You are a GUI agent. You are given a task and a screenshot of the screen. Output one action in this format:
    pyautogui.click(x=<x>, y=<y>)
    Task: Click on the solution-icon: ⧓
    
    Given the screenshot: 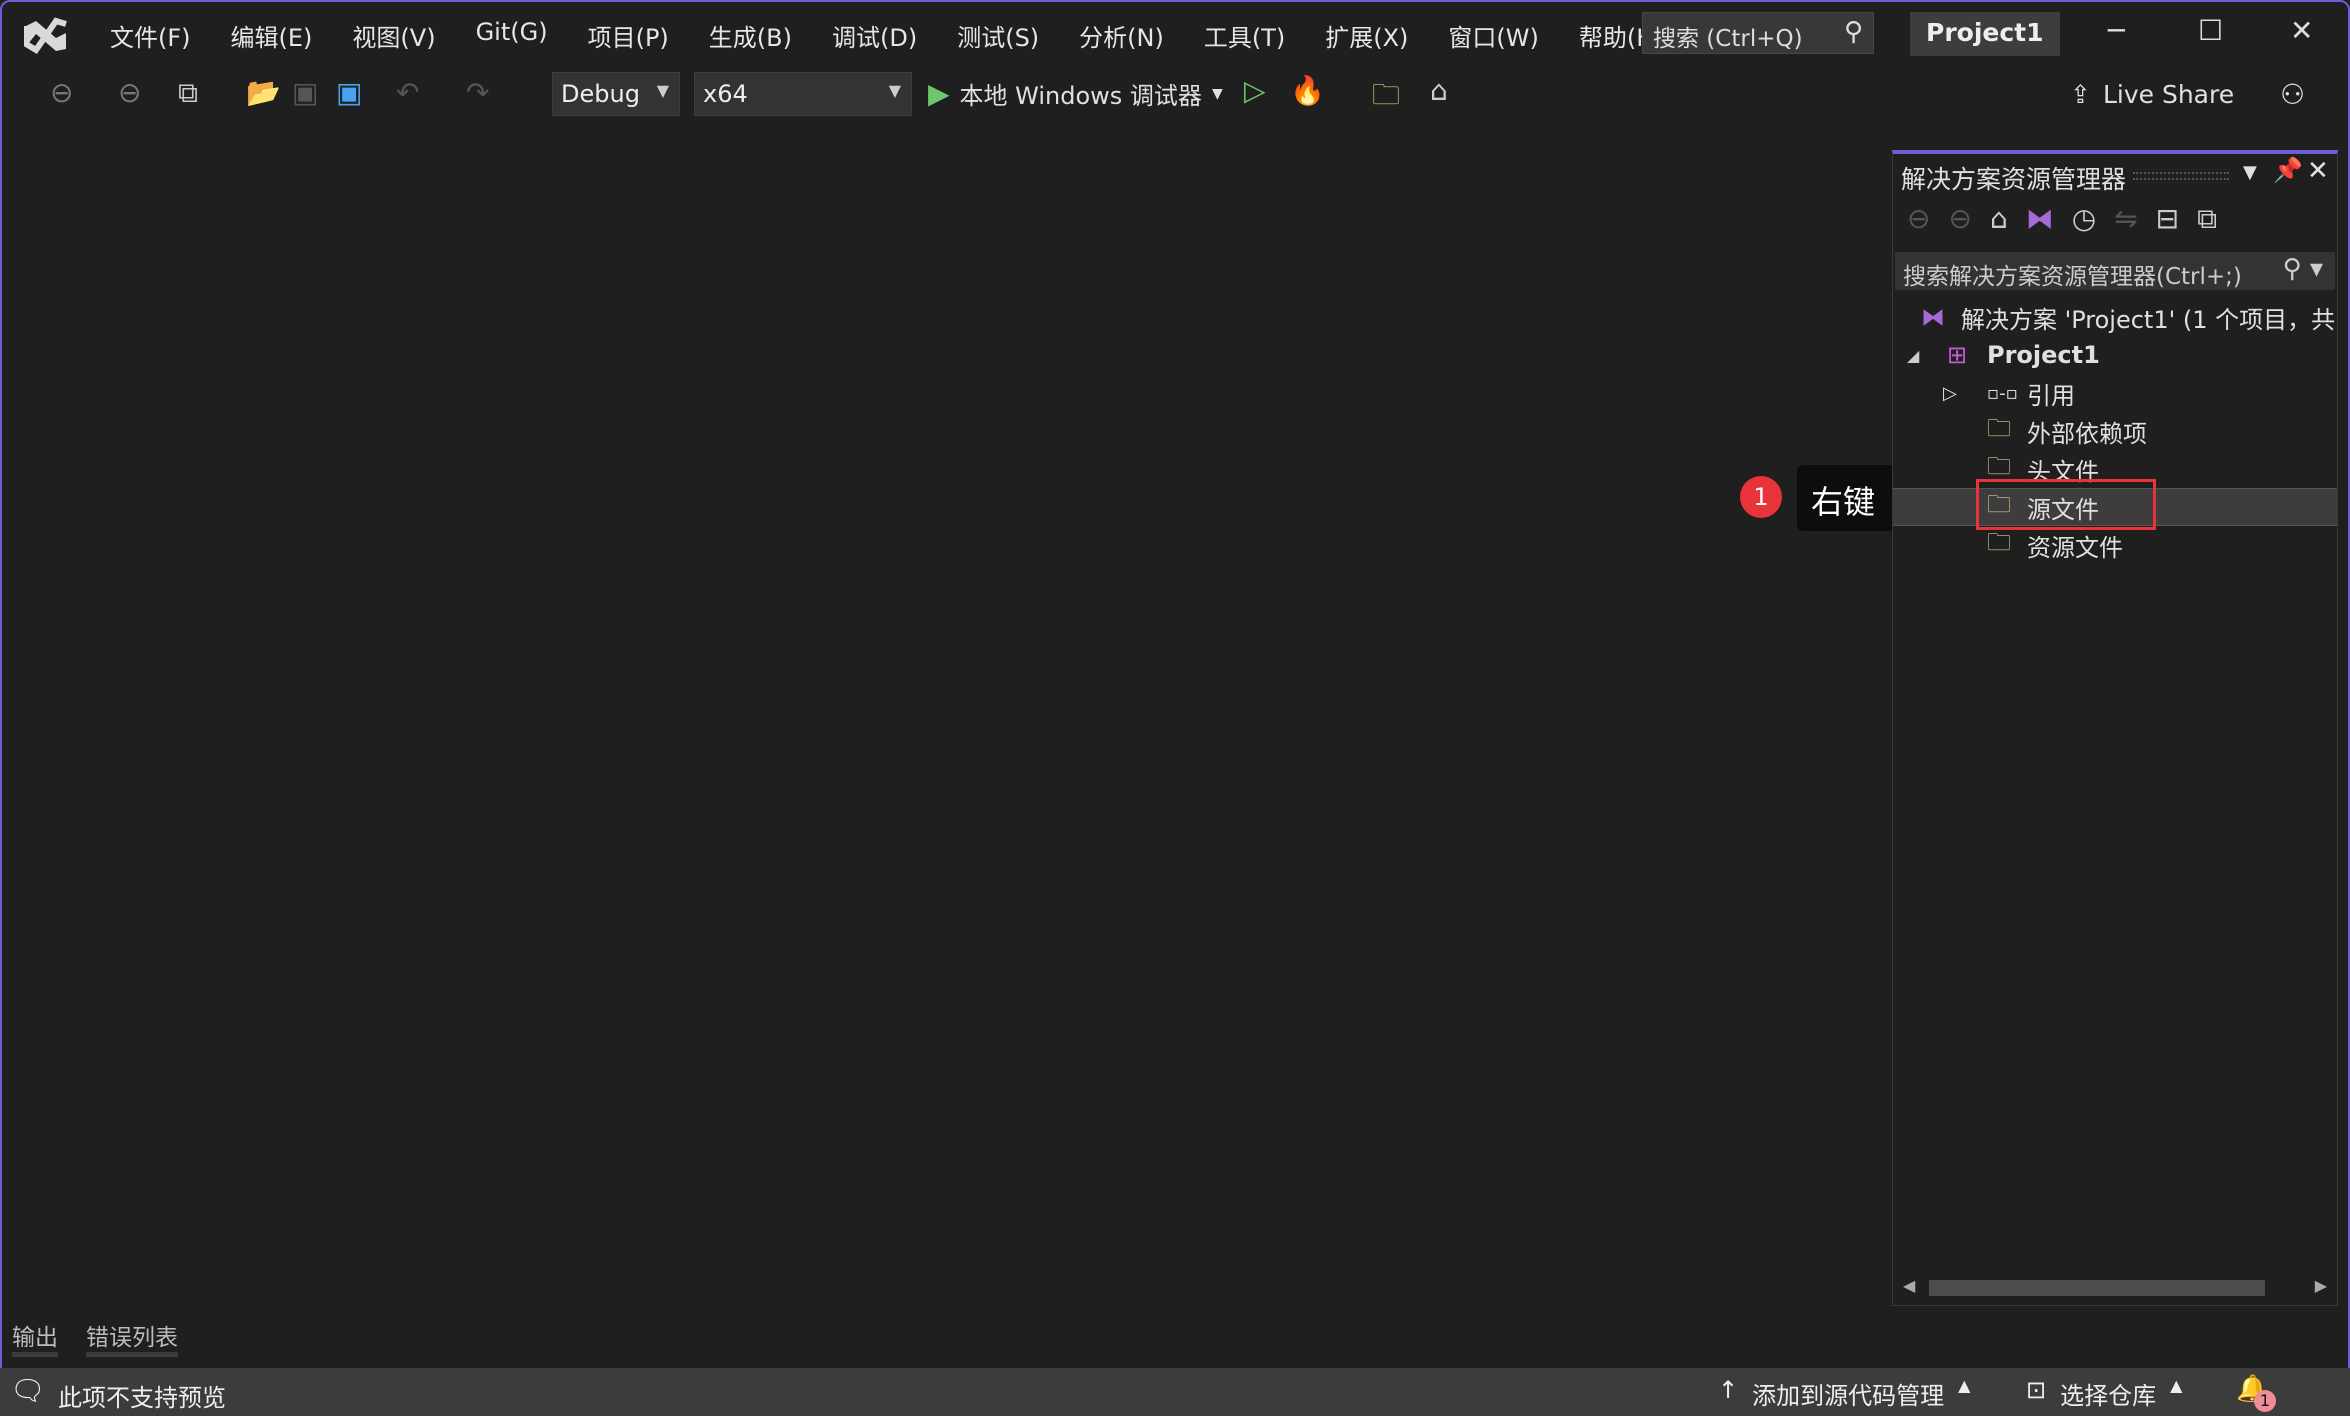 What is the action you would take?
    pyautogui.click(x=1933, y=317)
    